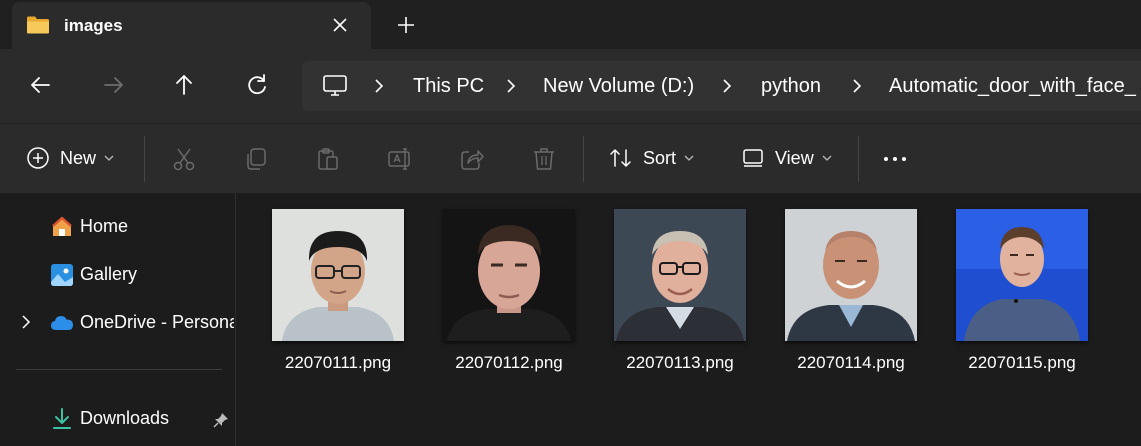 The width and height of the screenshot is (1141, 446). Describe the element at coordinates (570, 24) in the screenshot. I see `title-bar: images` at that location.